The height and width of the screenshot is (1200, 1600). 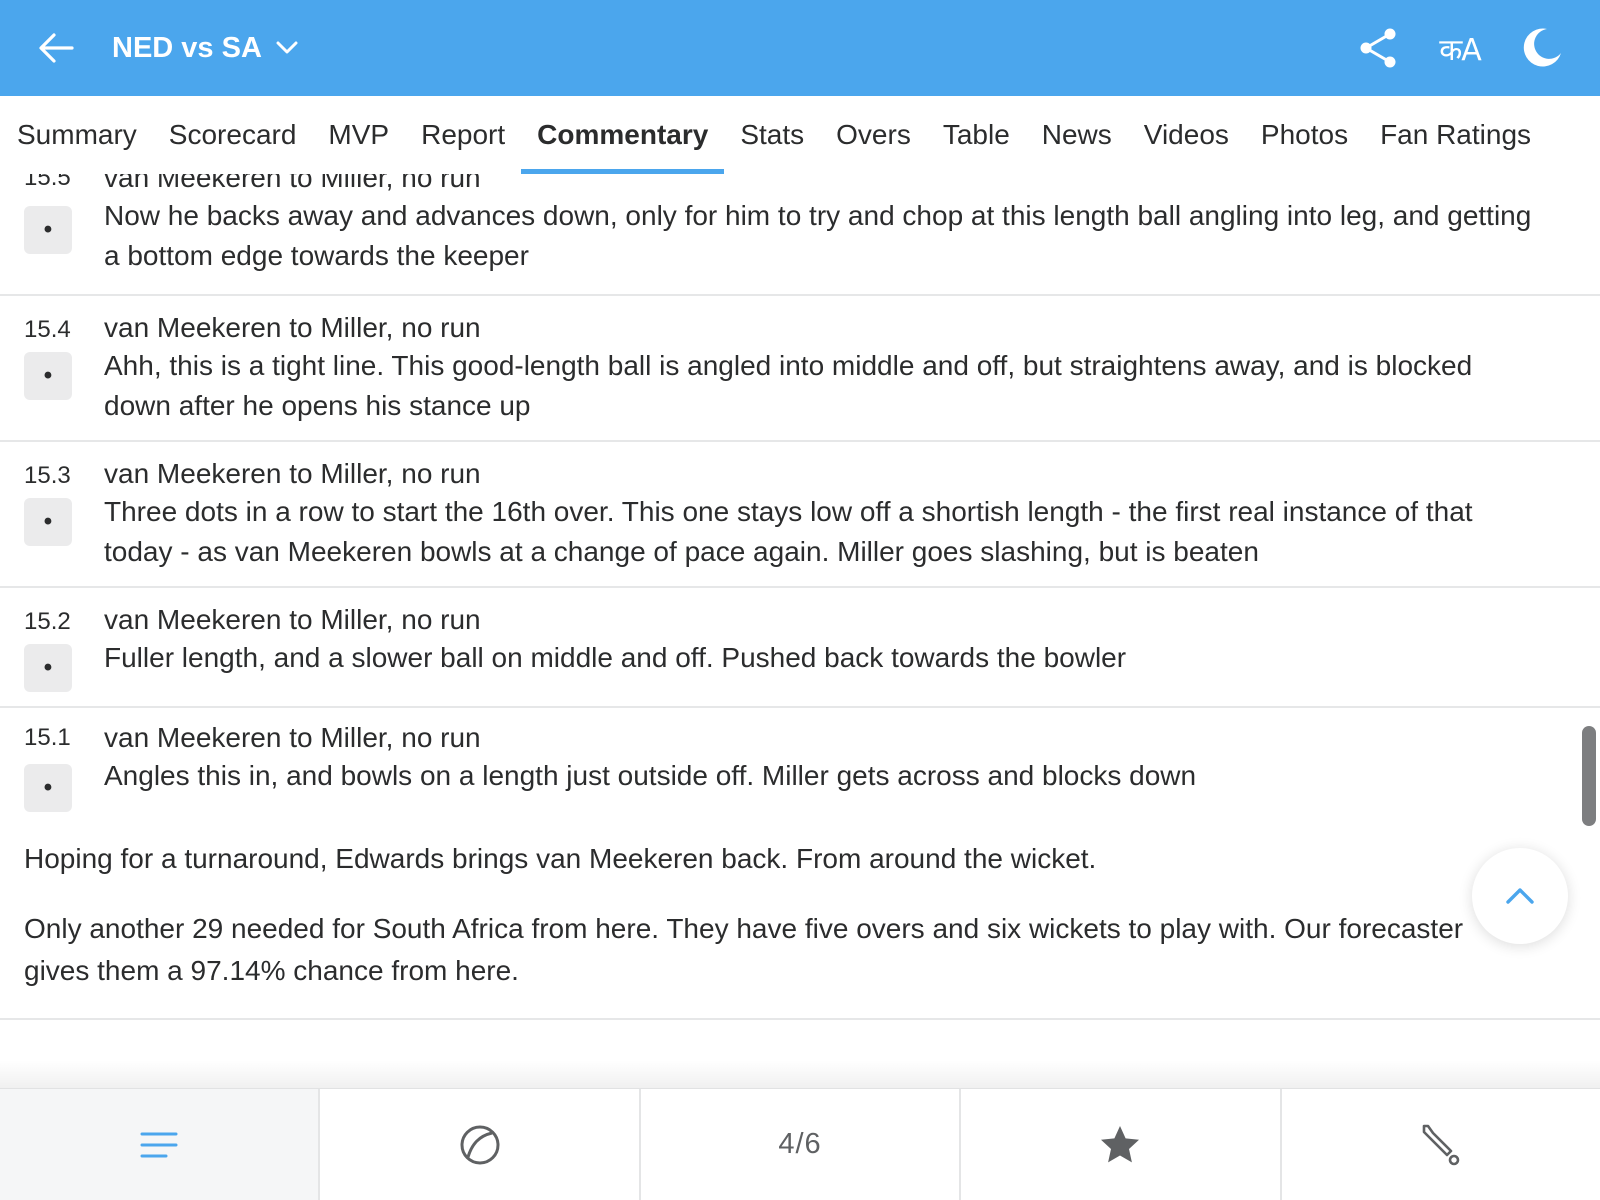 I want to click on language-icon: कA, so click(x=1460, y=50).